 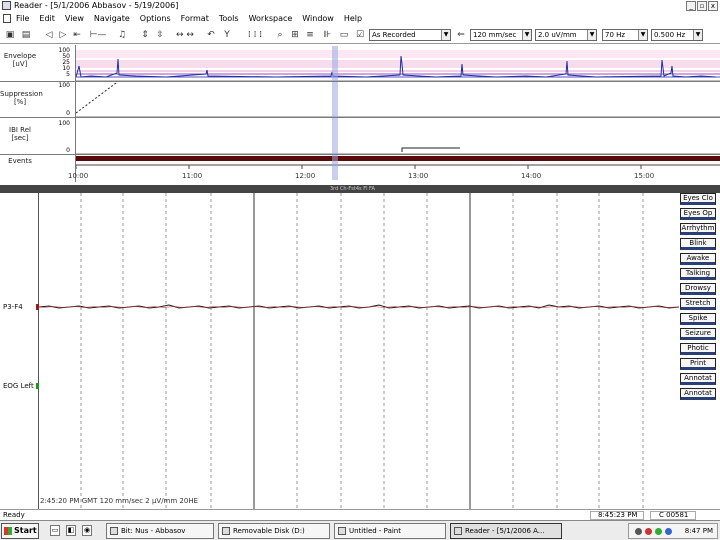 I want to click on minimize-button: _, so click(x=691, y=6).